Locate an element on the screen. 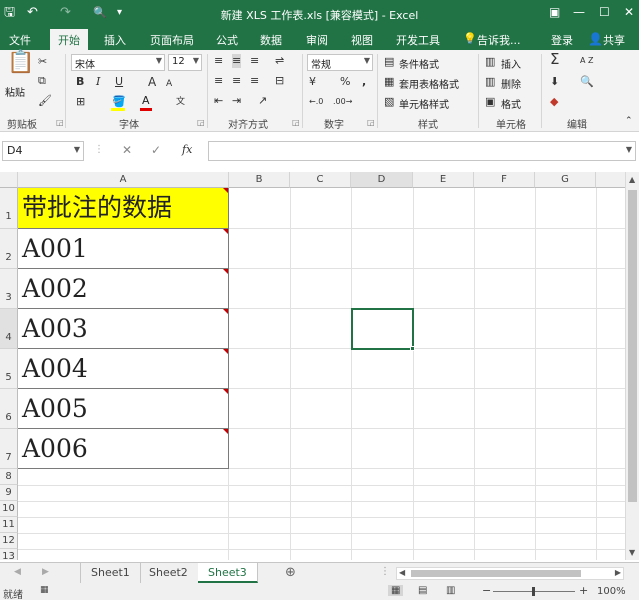  horizontal-scrollbar: ◀ ▶ is located at coordinates (510, 573).